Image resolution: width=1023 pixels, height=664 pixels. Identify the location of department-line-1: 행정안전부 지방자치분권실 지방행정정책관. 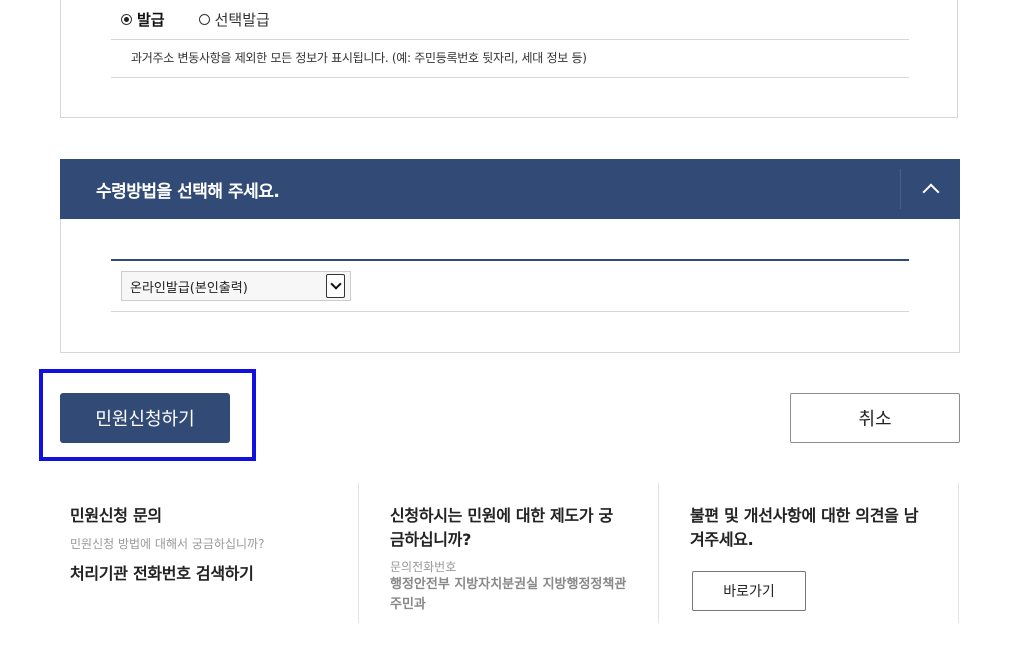
(508, 584).